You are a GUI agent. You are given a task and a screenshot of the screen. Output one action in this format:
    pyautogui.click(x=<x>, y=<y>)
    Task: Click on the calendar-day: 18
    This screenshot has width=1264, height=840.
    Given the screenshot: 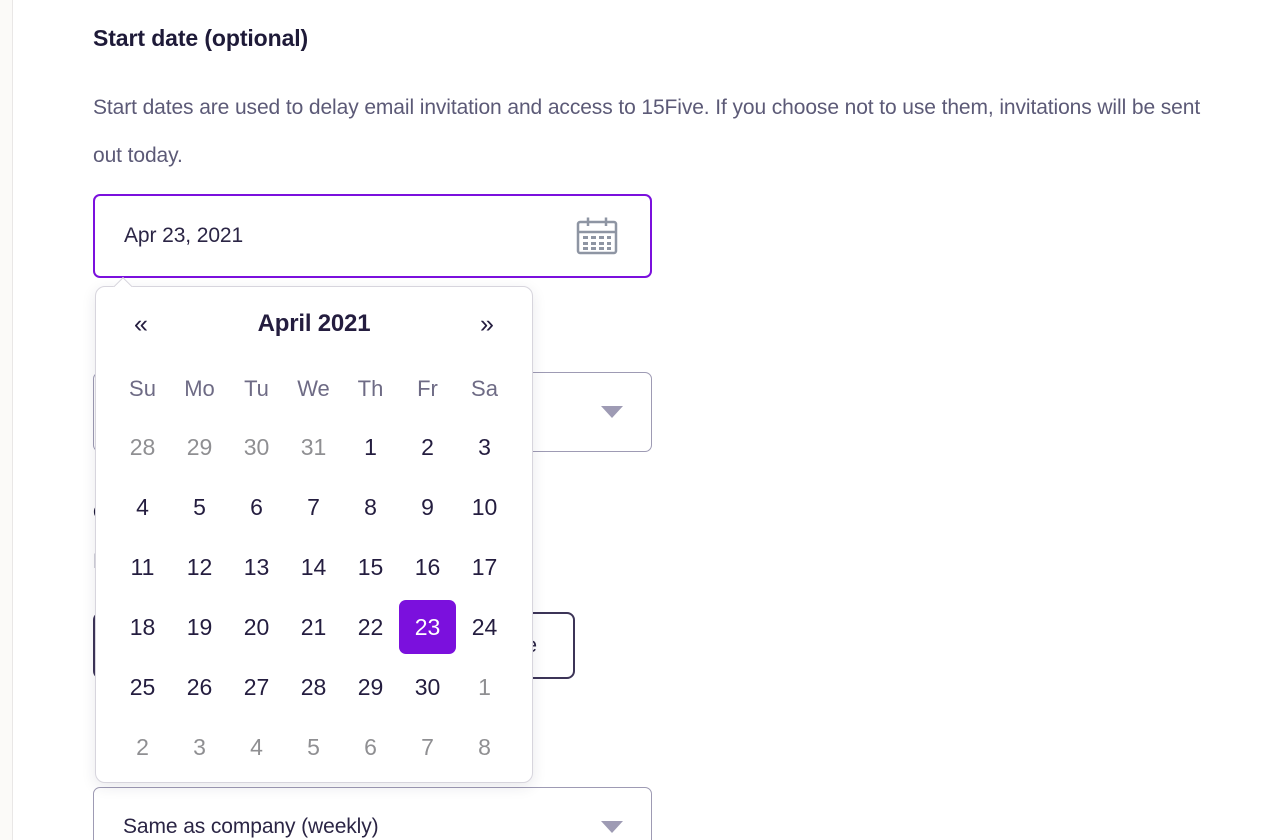 What is the action you would take?
    pyautogui.click(x=142, y=627)
    